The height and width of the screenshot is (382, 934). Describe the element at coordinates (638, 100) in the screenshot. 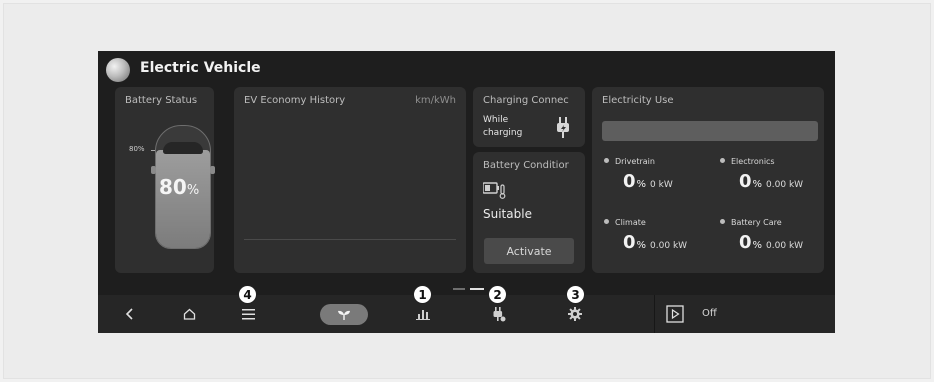

I see `electricity-use-title: Electricity Use` at that location.